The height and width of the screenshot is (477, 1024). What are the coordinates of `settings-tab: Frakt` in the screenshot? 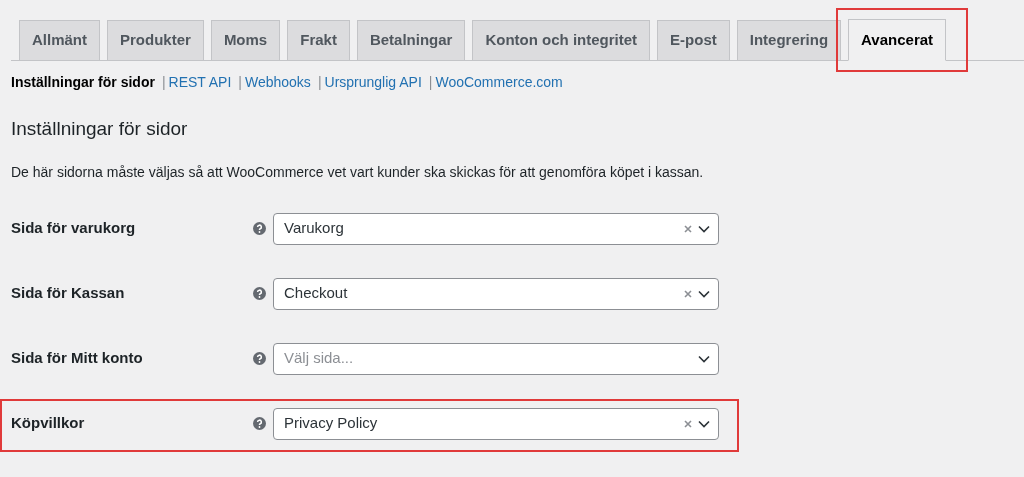 It's located at (318, 40).